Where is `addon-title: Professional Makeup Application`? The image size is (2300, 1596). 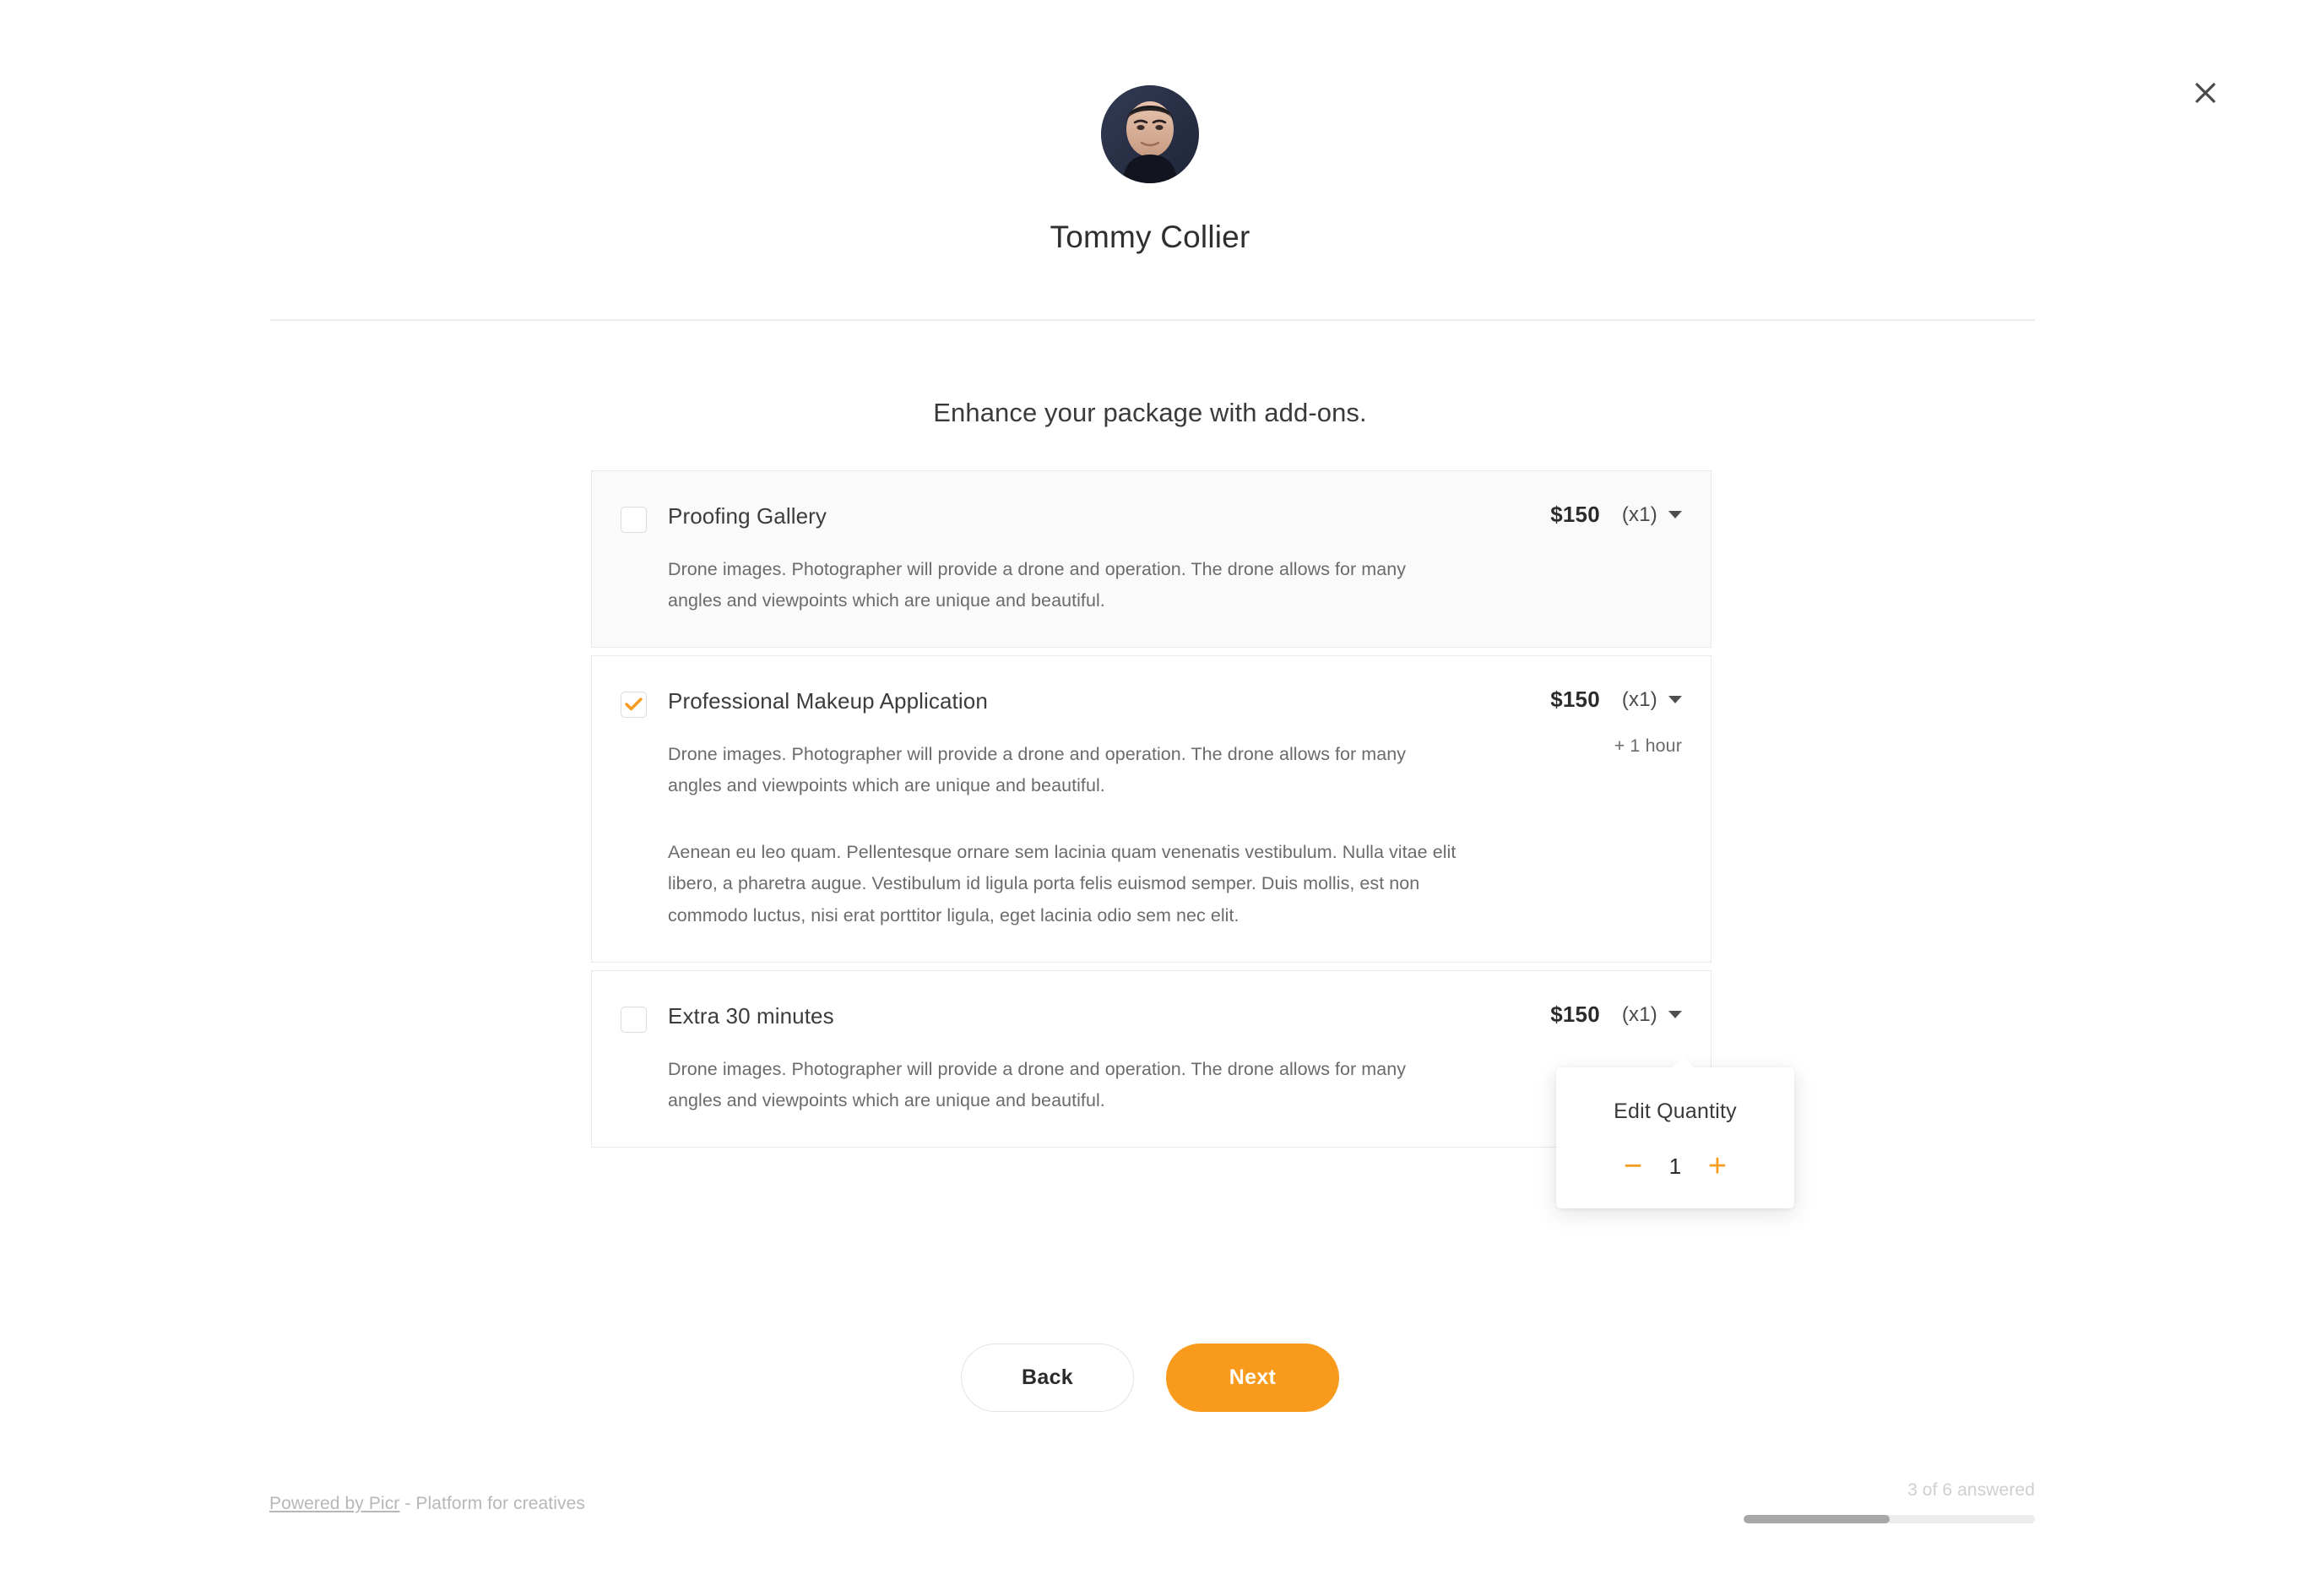 addon-title: Professional Makeup Application is located at coordinates (828, 701).